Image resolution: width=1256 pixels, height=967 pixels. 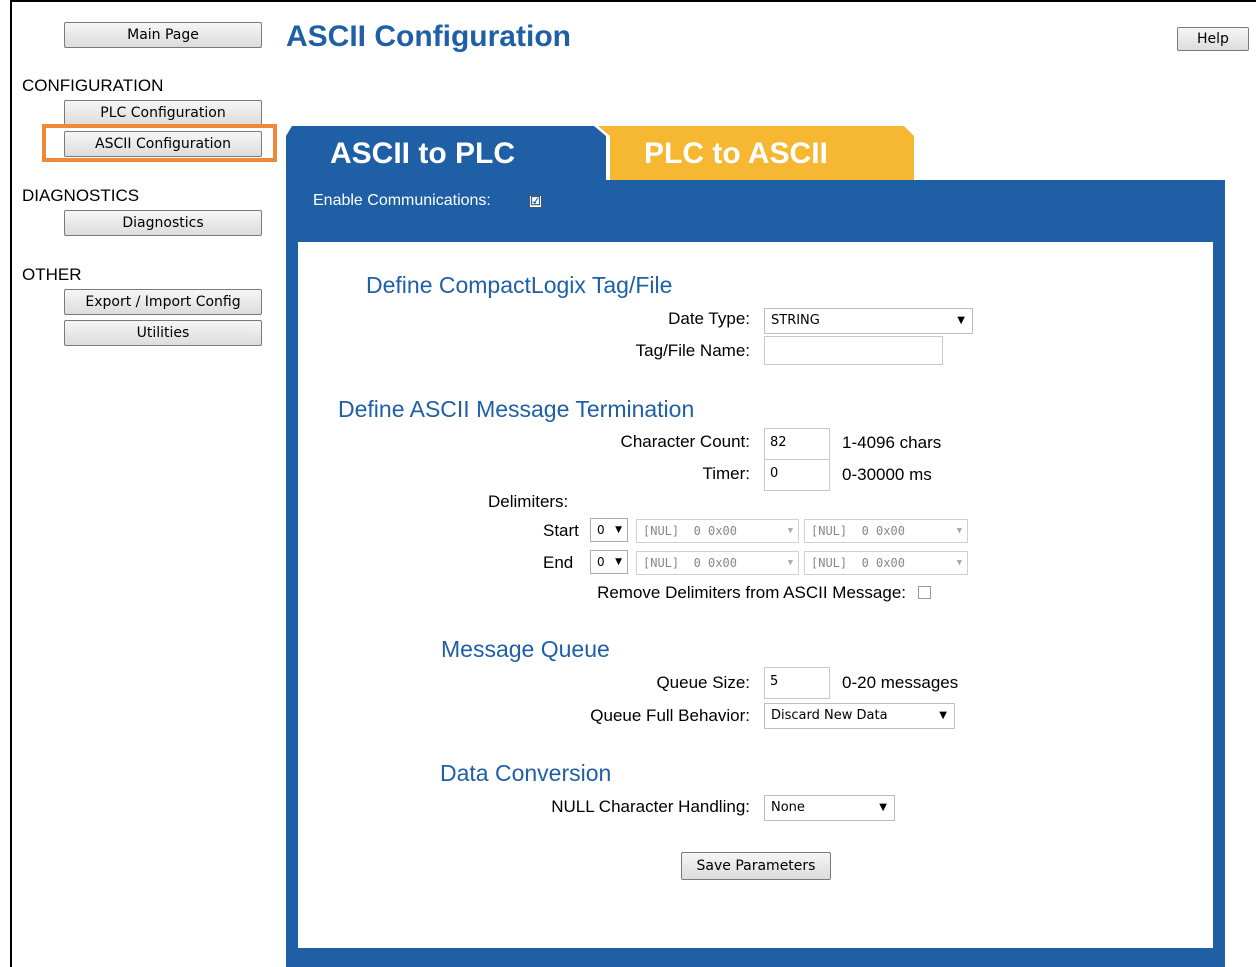 What do you see at coordinates (1213, 39) in the screenshot?
I see `help-button: Help` at bounding box center [1213, 39].